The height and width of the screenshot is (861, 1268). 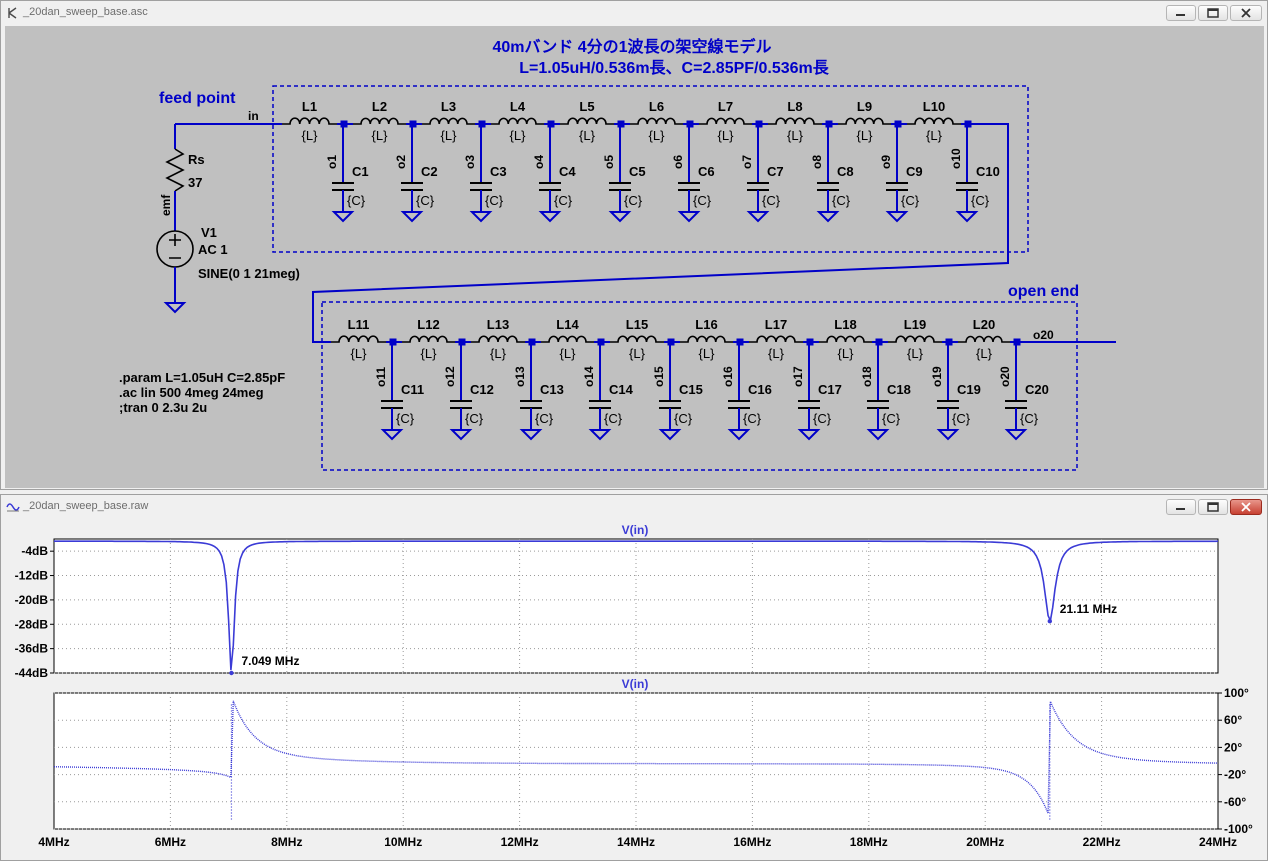 I want to click on net-label-emf: emf, so click(x=166, y=205).